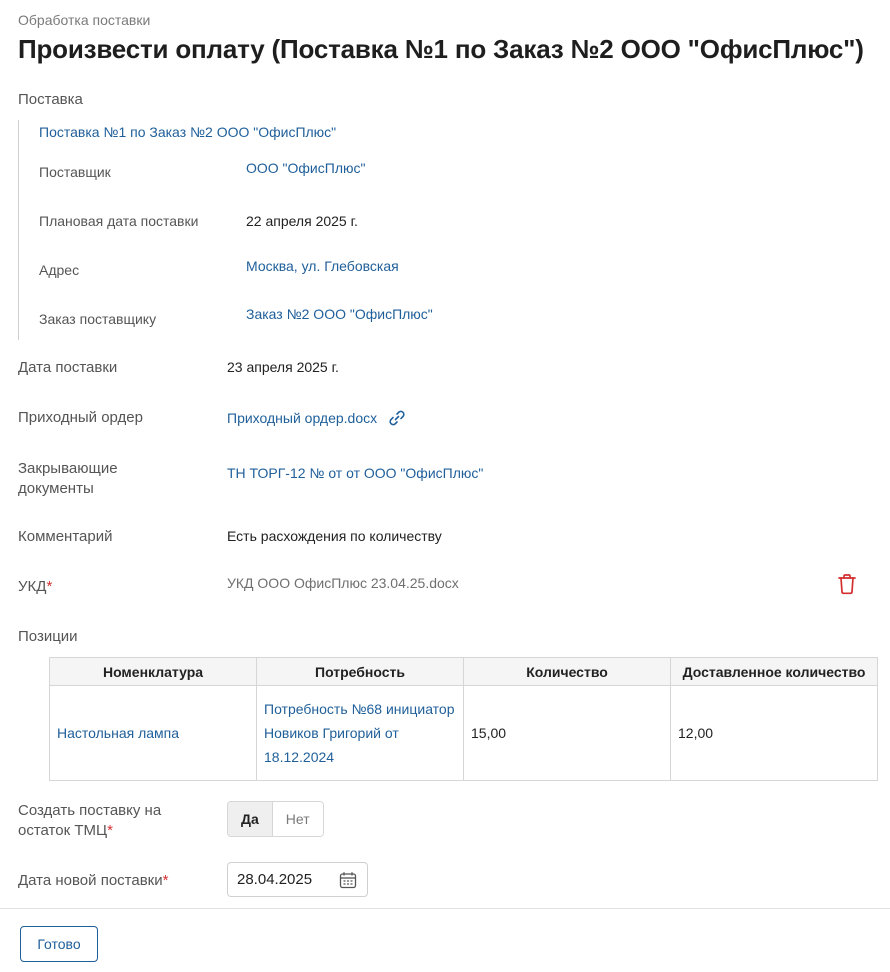  Describe the element at coordinates (68, 478) in the screenshot. I see `closing-docs-label: Закрывающие документы` at that location.